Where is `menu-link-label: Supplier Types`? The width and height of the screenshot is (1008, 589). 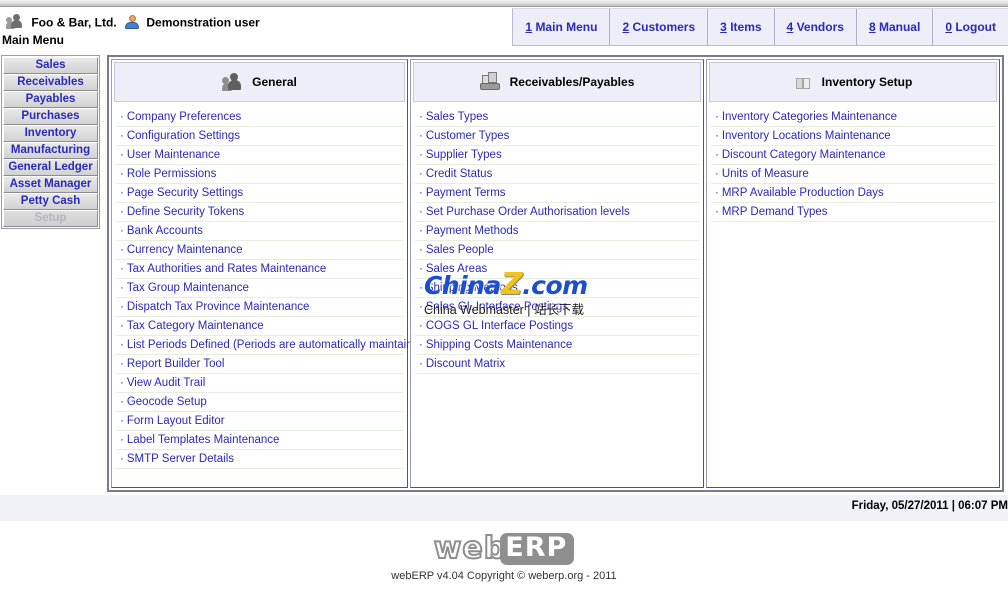
menu-link-label: Supplier Types is located at coordinates (463, 155).